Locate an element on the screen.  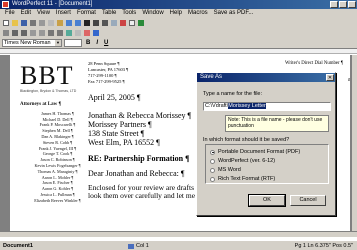
zoom-icon is located at coordinates (132, 23).